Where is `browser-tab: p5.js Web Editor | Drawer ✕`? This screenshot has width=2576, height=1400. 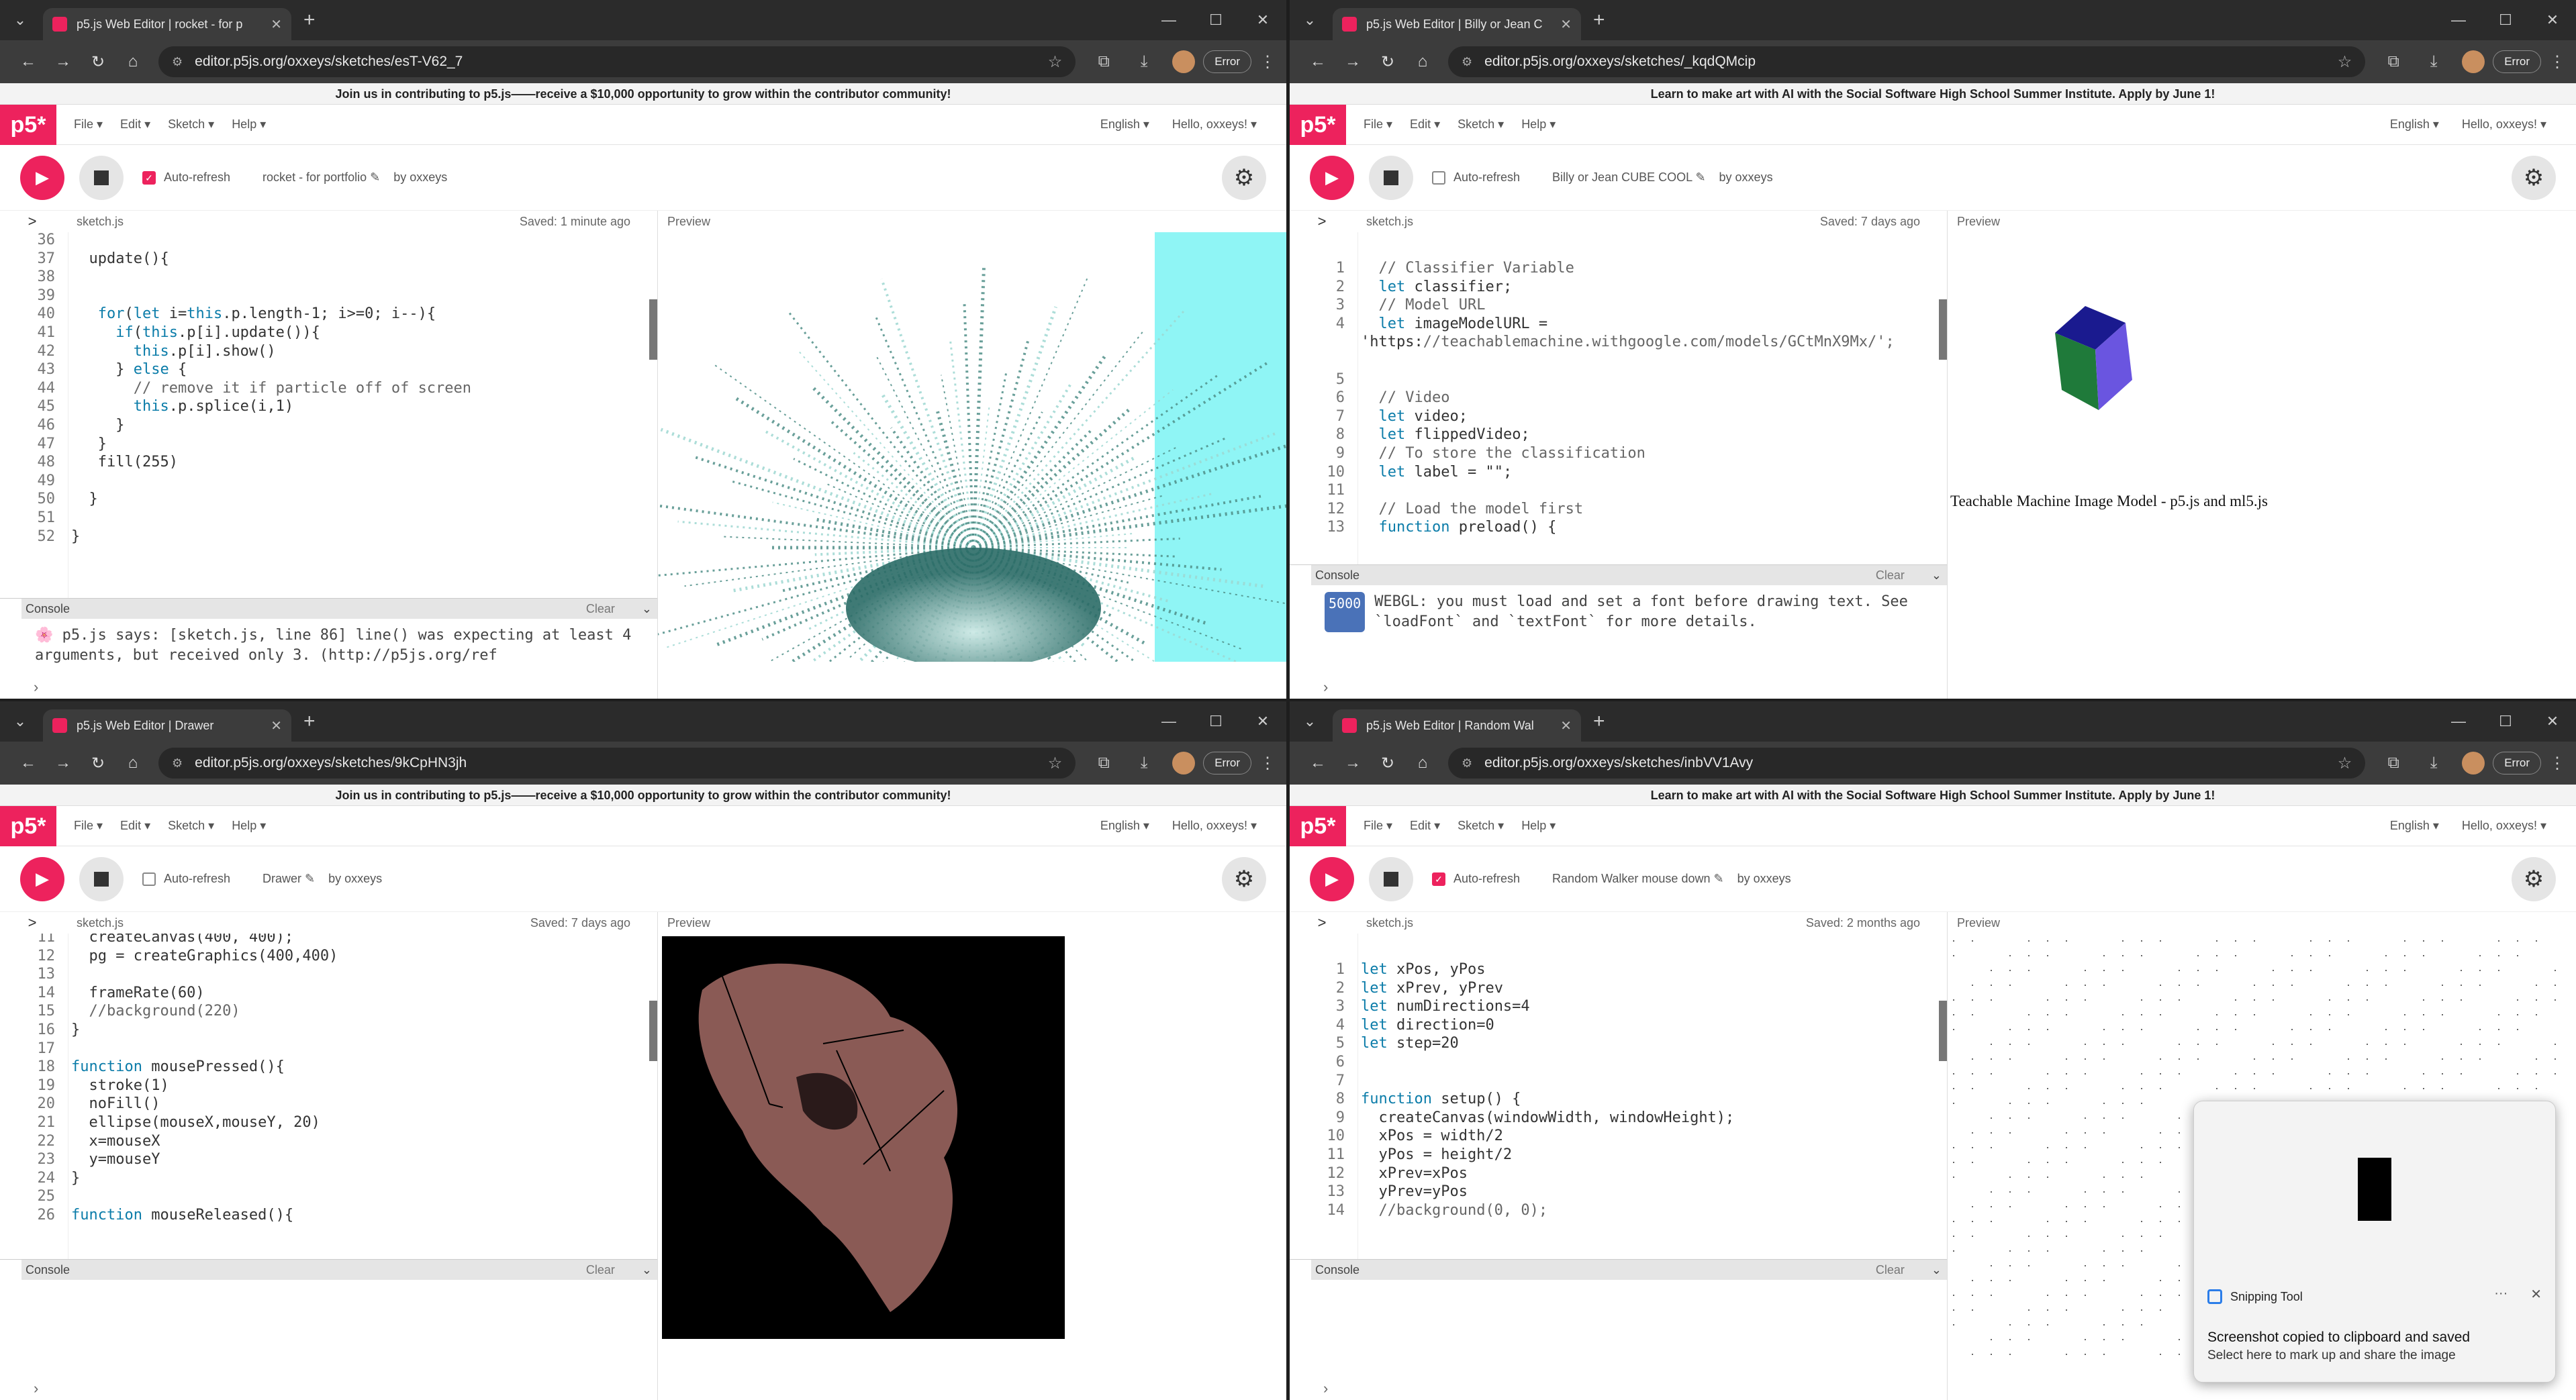
browser-tab: p5.js Web Editor | Drawer ✕ is located at coordinates (167, 725).